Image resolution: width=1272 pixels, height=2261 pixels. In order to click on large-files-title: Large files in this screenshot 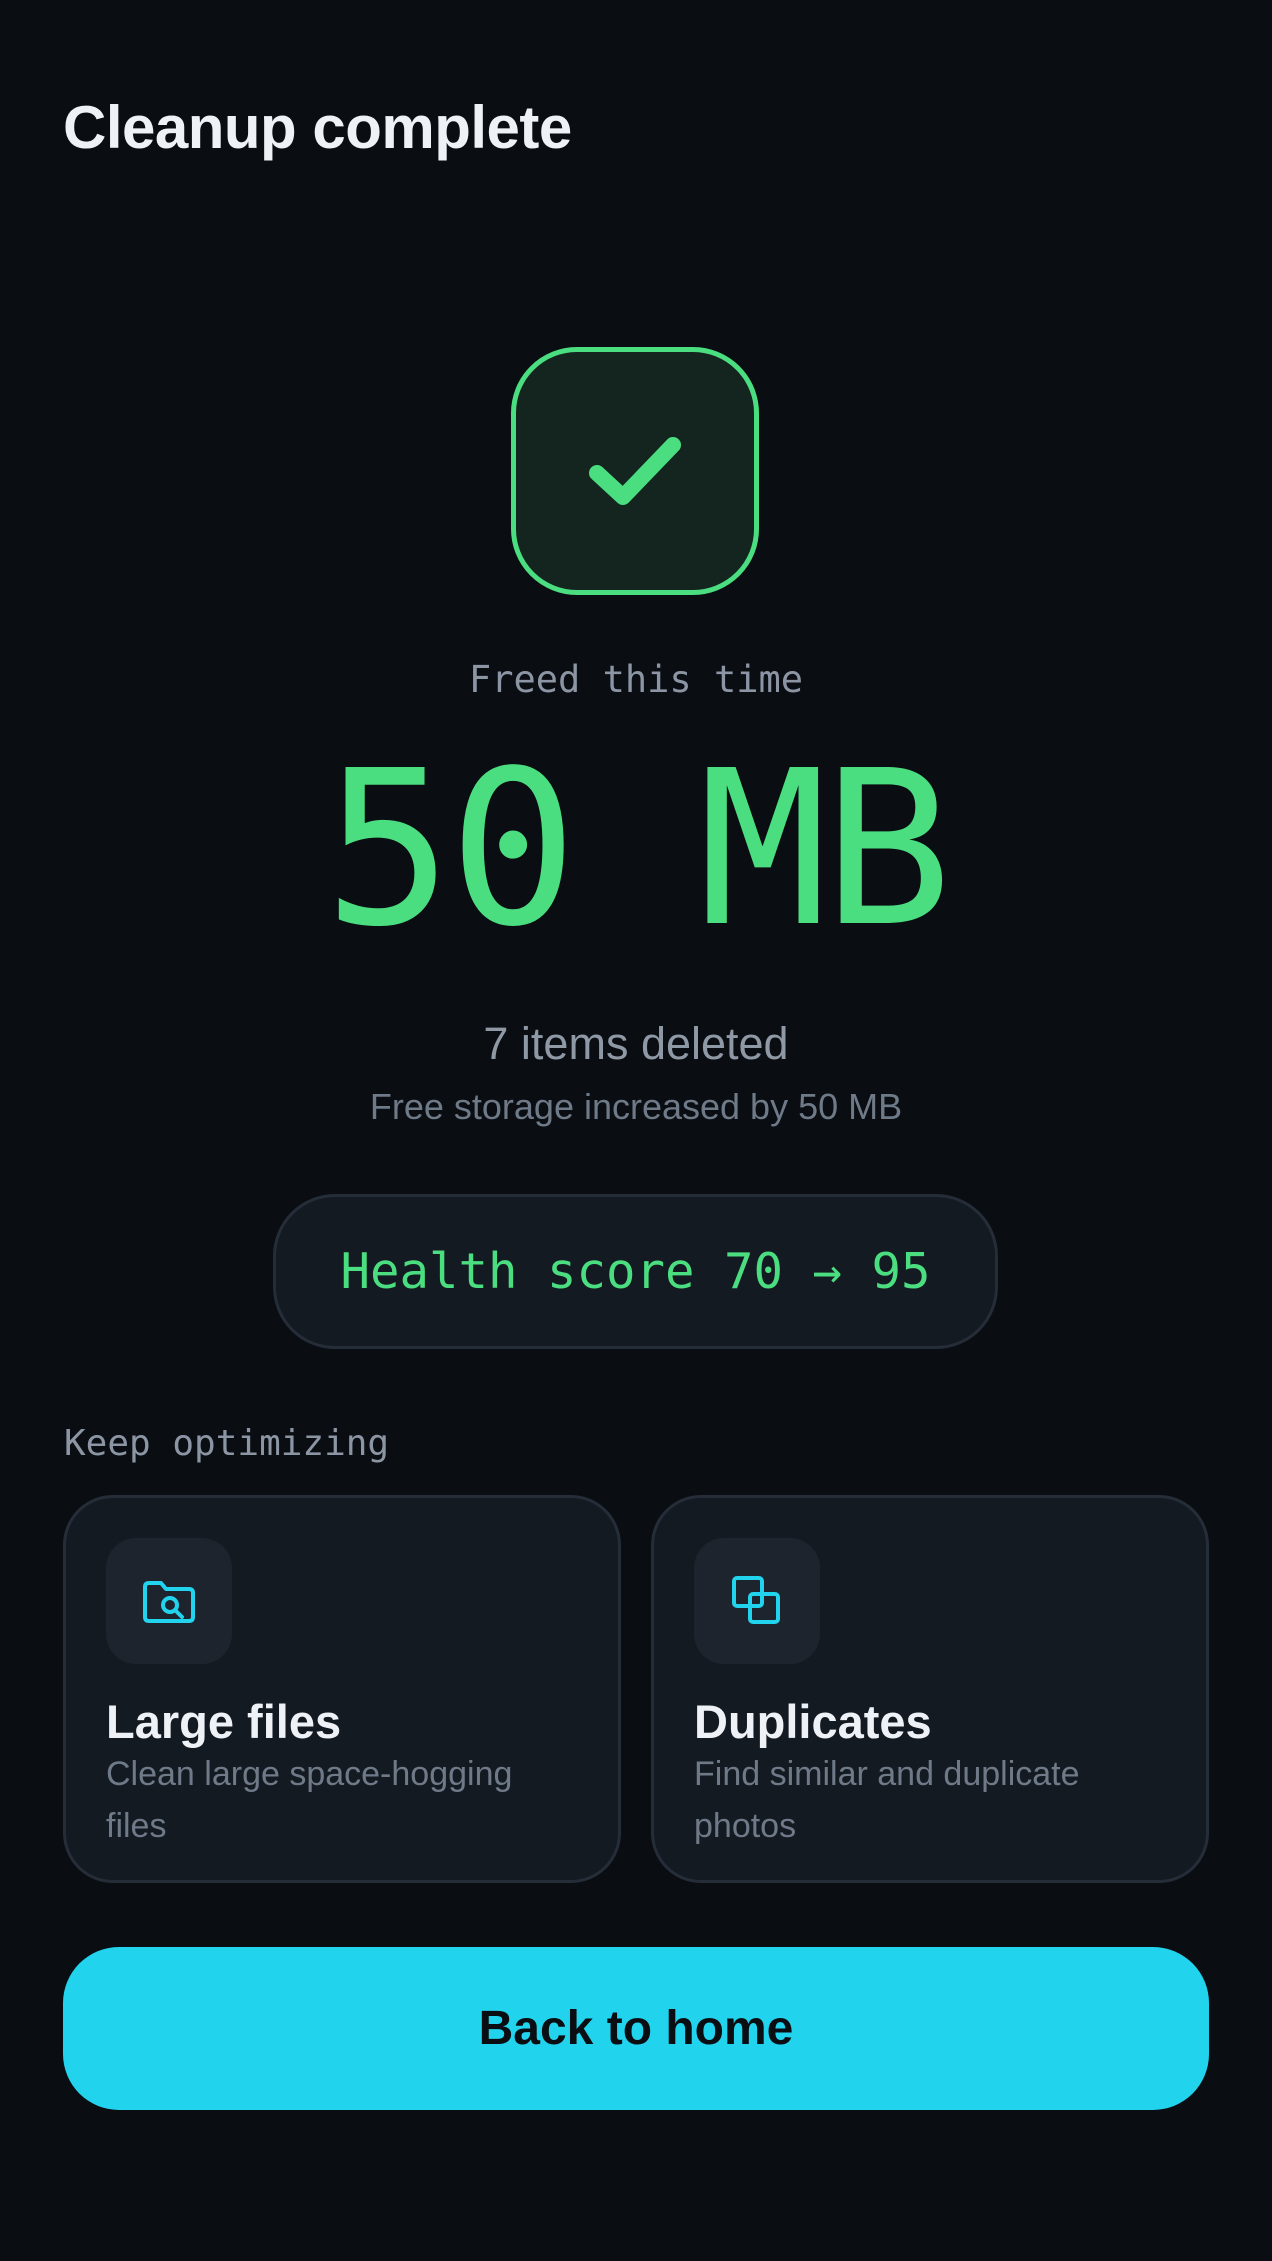, I will do `click(224, 1721)`.